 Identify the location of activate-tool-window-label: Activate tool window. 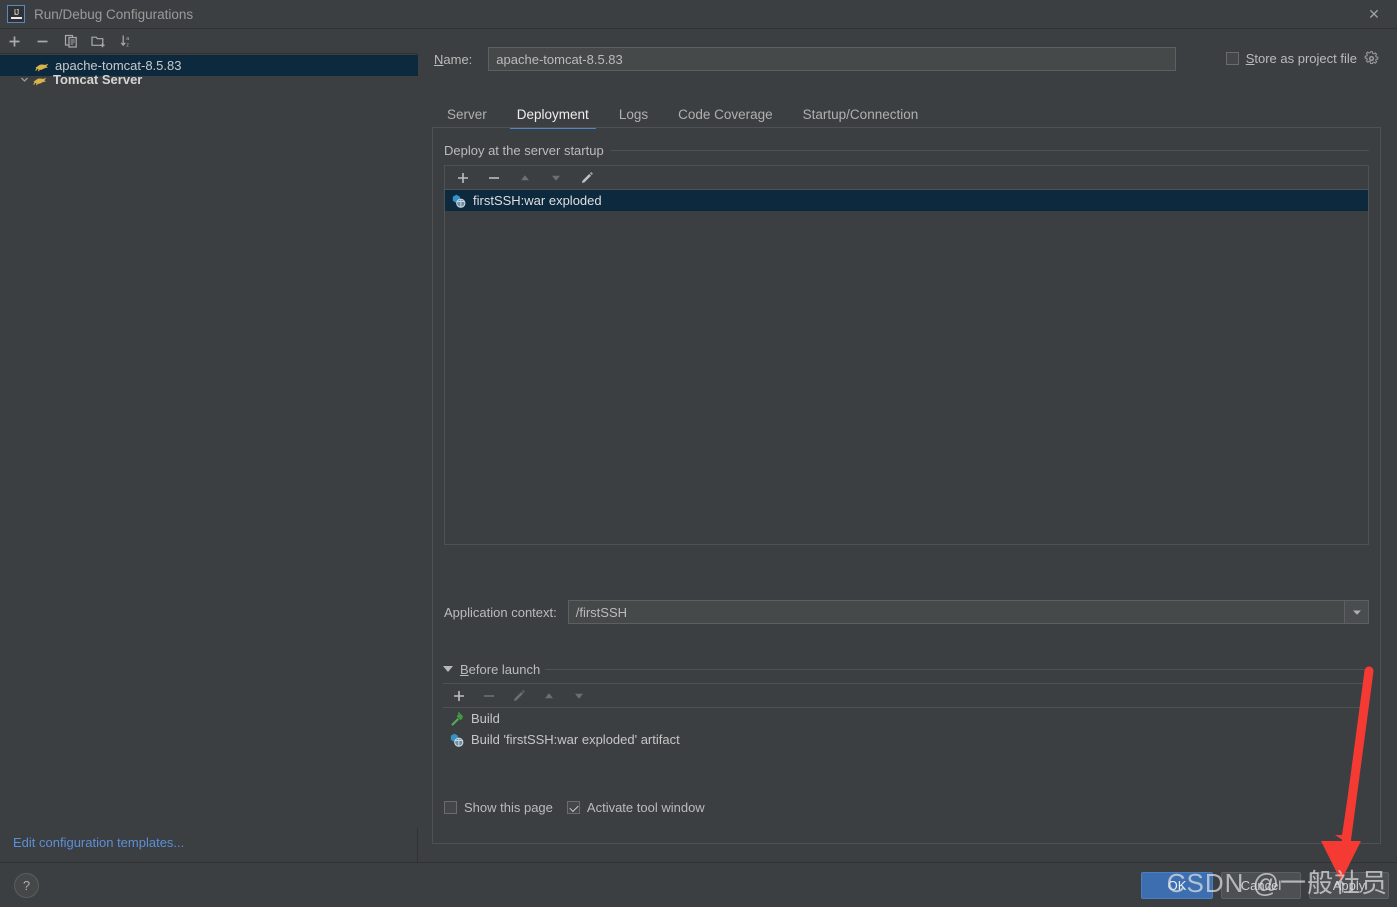
(645, 807).